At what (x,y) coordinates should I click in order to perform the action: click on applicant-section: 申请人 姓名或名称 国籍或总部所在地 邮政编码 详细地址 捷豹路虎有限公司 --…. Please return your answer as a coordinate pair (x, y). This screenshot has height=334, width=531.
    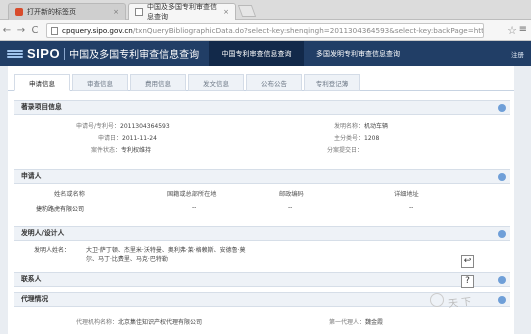
    Looking at the image, I should click on (262, 193).